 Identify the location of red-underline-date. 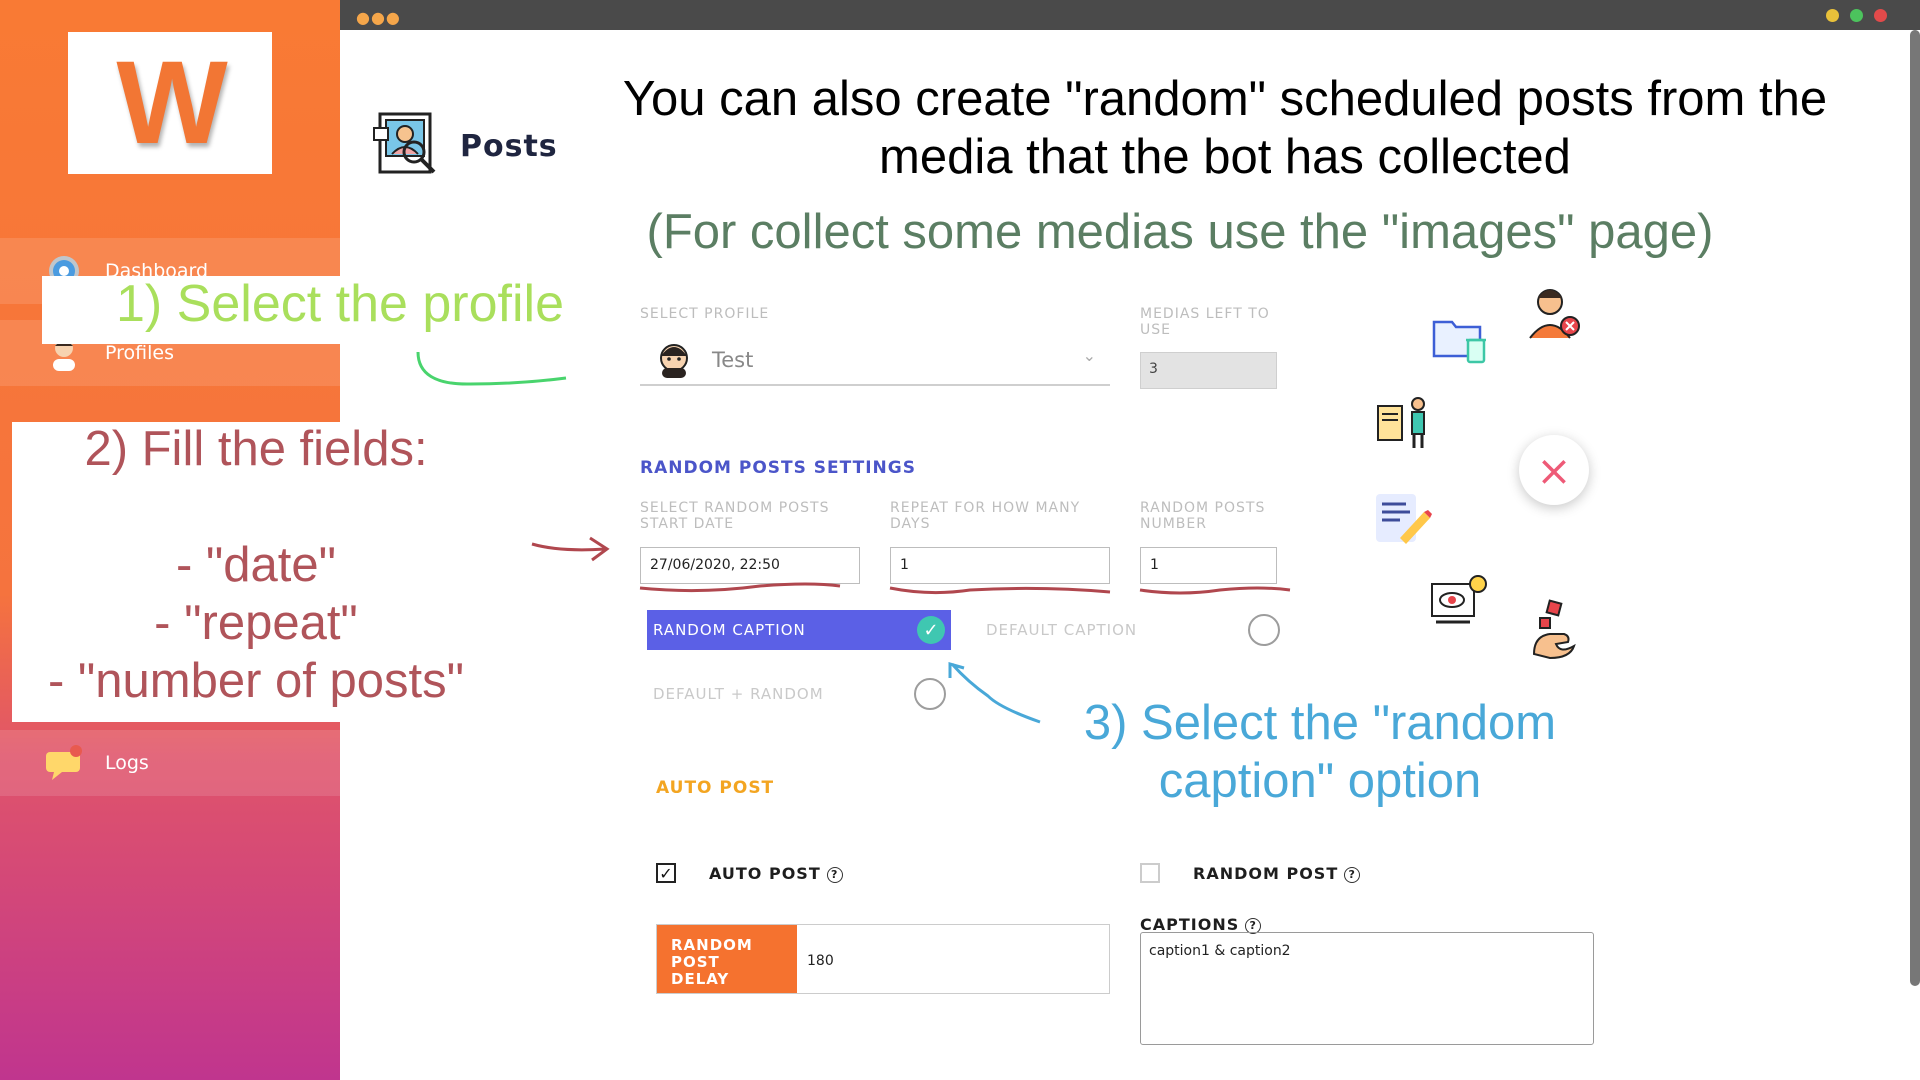
(740, 587).